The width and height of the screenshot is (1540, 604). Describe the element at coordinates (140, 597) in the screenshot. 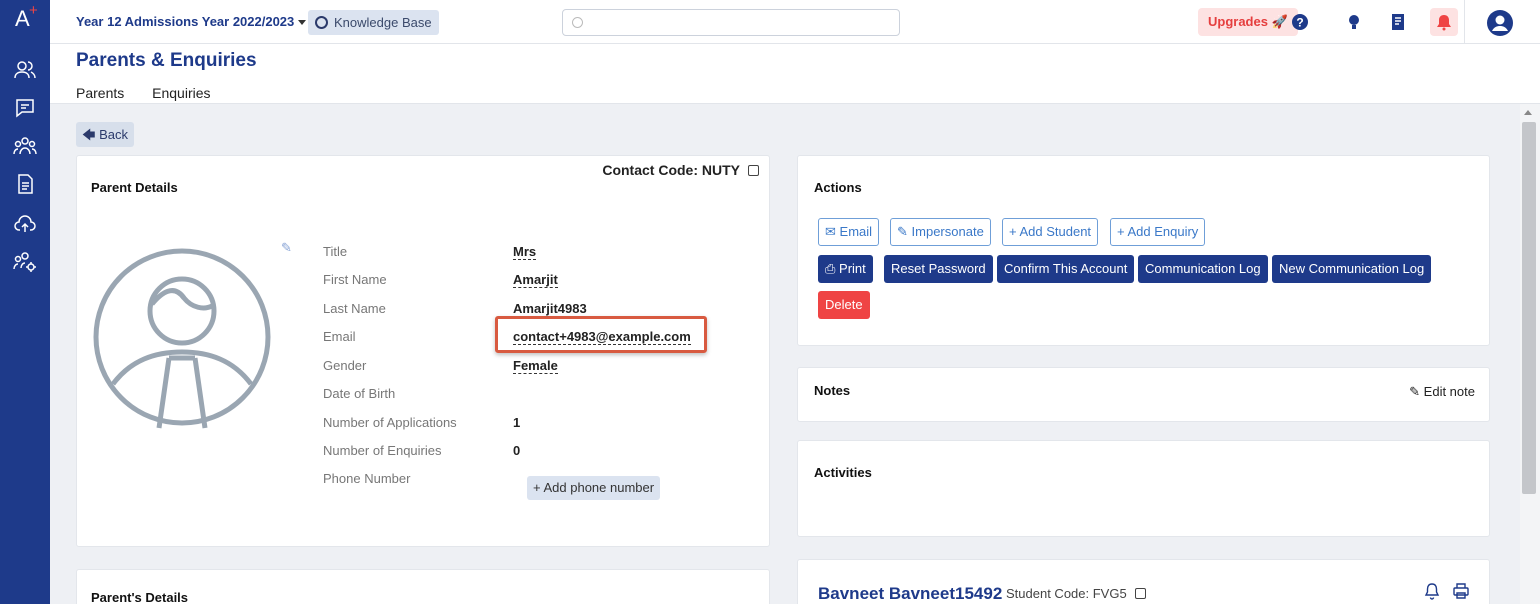

I see `card-title: Parent's Details` at that location.